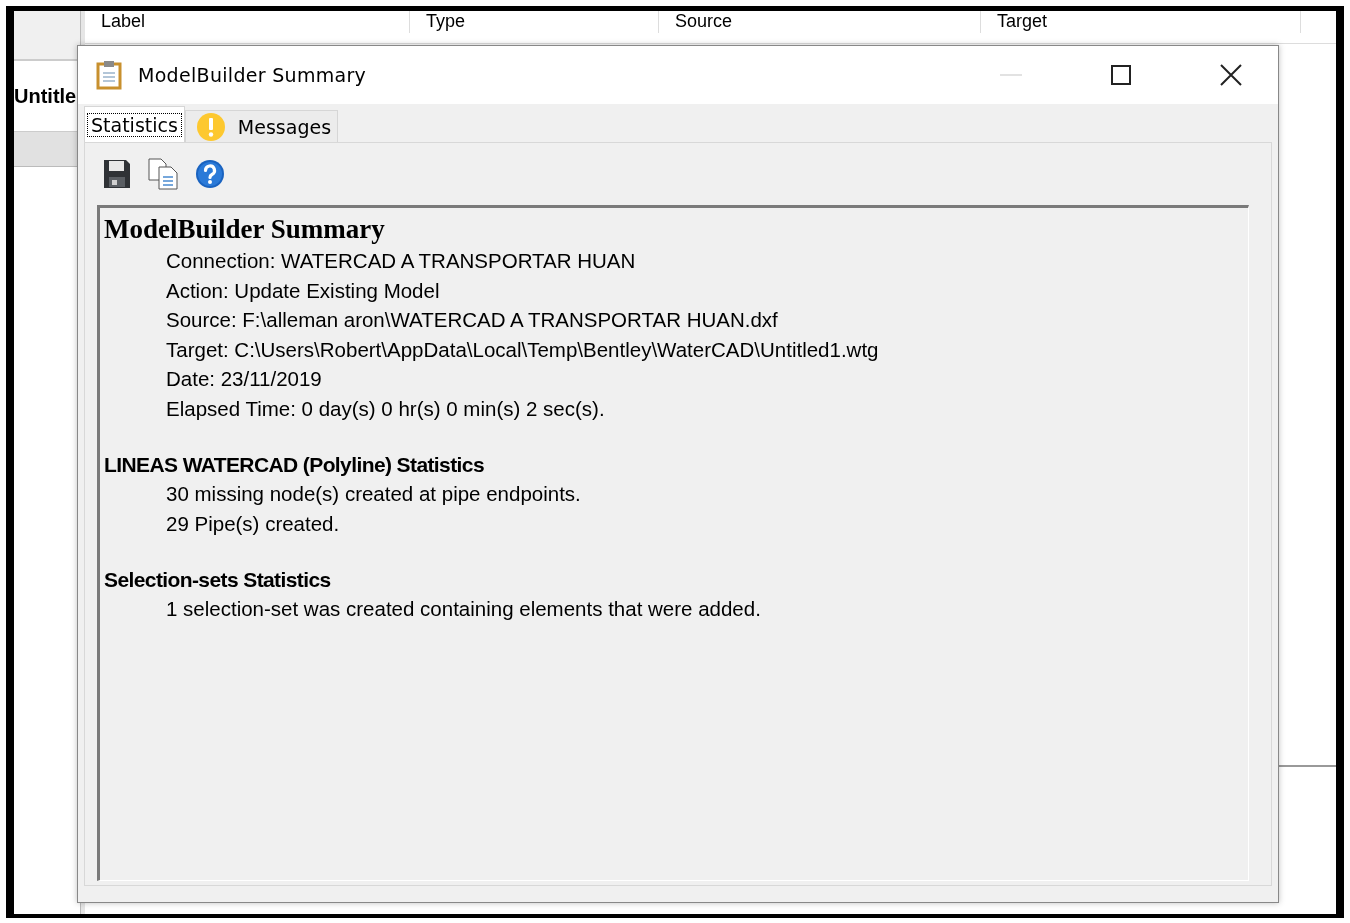 The height and width of the screenshot is (923, 1350). Describe the element at coordinates (261, 126) in the screenshot. I see `tab: Messages` at that location.